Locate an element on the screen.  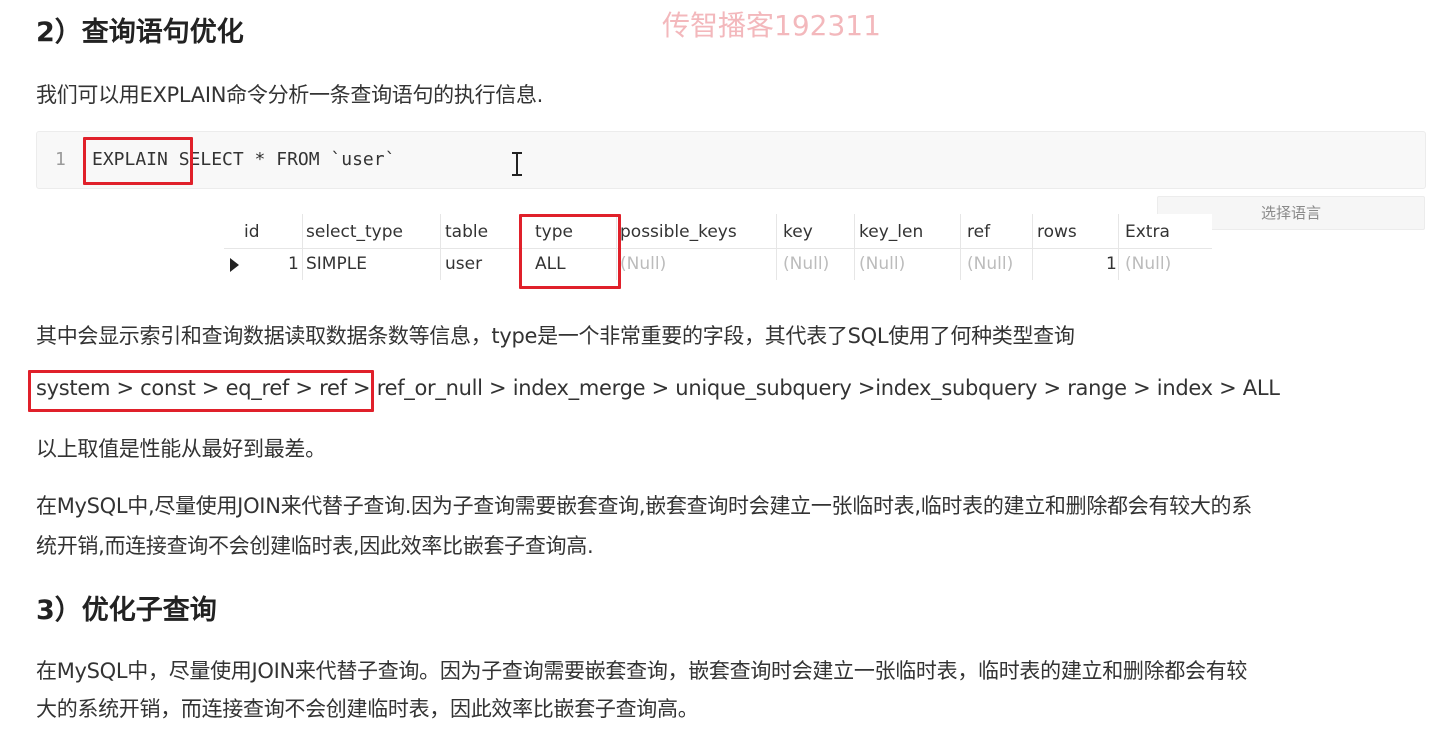
join-advice-line-2: 统开销,而连接查询不会创建临时表,因此效率比嵌套子查询高. is located at coordinates (315, 546).